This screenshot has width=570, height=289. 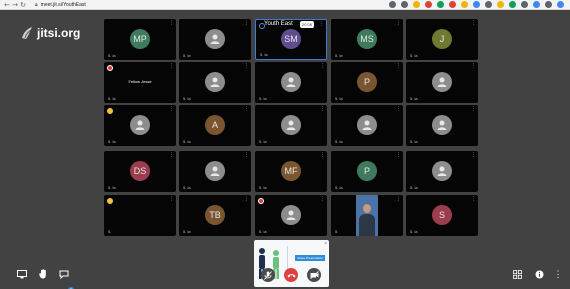 I want to click on reload-icon: ↻, so click(x=23, y=5).